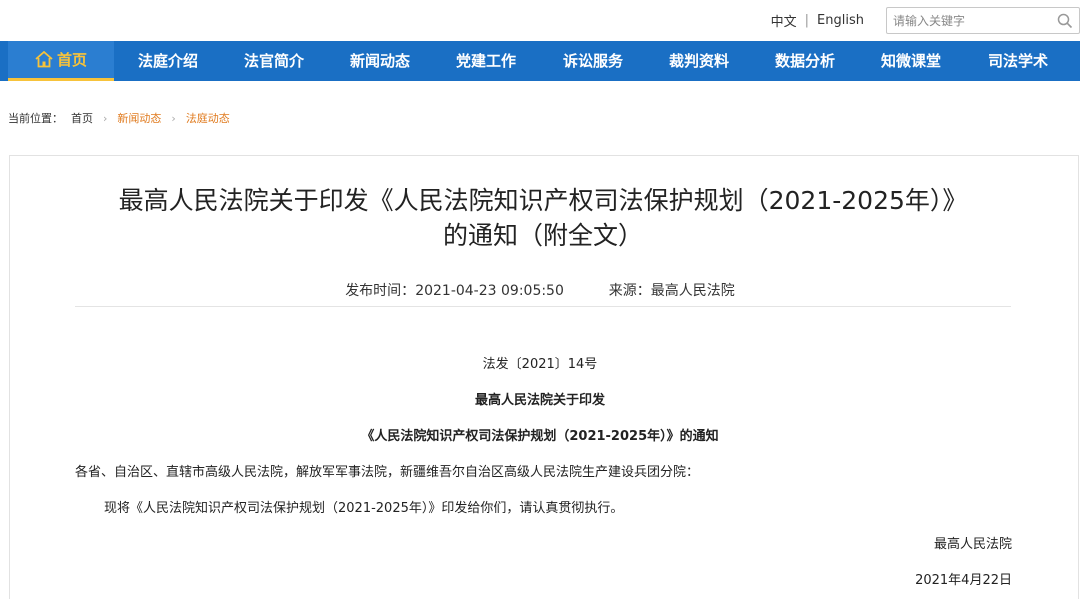 The width and height of the screenshot is (1080, 599). Describe the element at coordinates (840, 20) in the screenshot. I see `lang-english-link: English` at that location.